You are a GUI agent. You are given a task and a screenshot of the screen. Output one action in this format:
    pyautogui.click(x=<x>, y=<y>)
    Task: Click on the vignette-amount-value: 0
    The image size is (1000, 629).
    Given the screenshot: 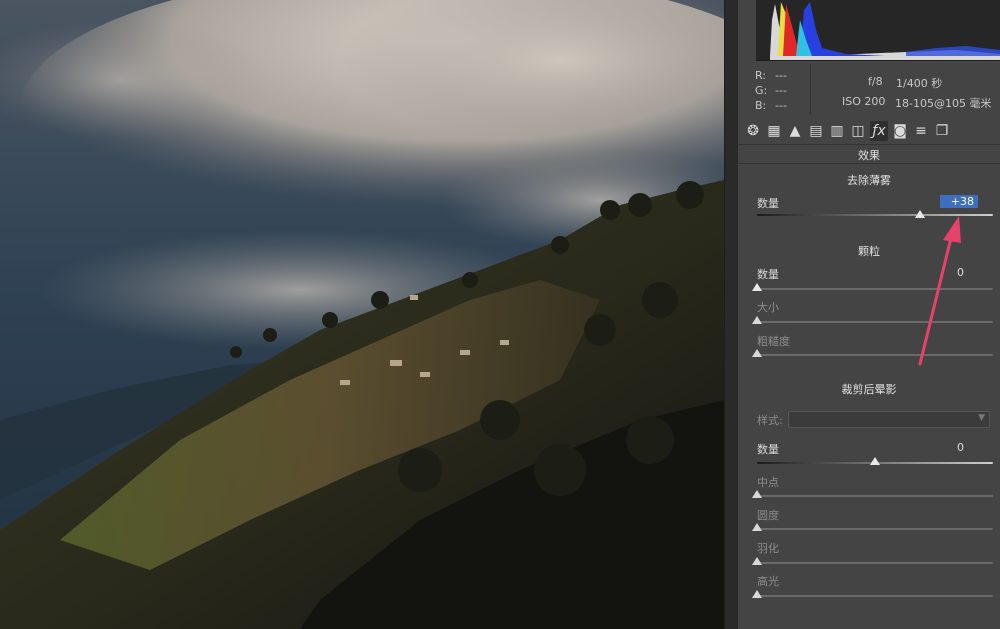 What is the action you would take?
    pyautogui.click(x=949, y=447)
    